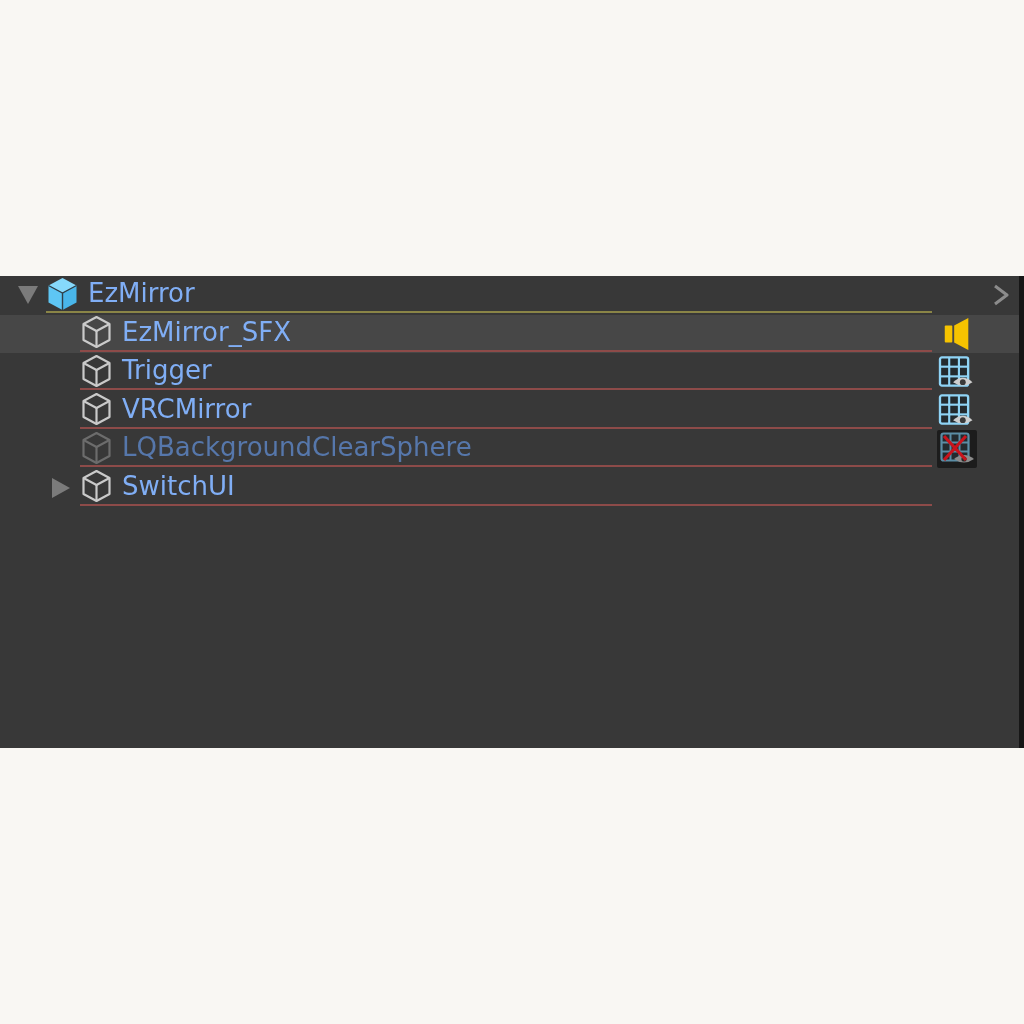 The width and height of the screenshot is (1024, 1024). What do you see at coordinates (206, 332) in the screenshot?
I see `object-name: EzMirror_SFX` at bounding box center [206, 332].